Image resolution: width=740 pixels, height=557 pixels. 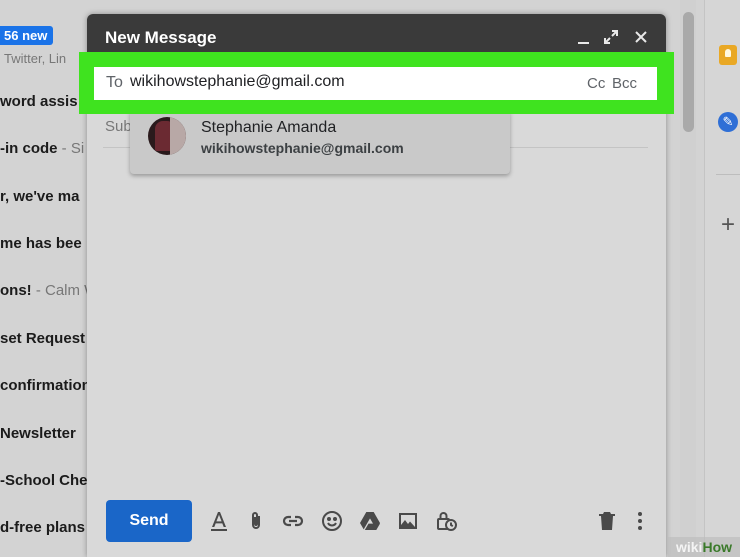 What do you see at coordinates (728, 55) in the screenshot?
I see `keep-icon` at bounding box center [728, 55].